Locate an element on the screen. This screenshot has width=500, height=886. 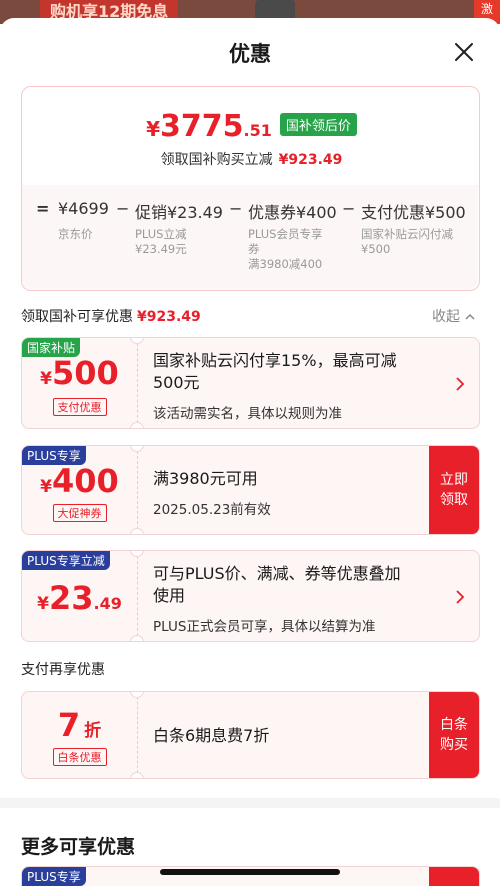
coupon-title: 白条6期息费7折 is located at coordinates (211, 735).